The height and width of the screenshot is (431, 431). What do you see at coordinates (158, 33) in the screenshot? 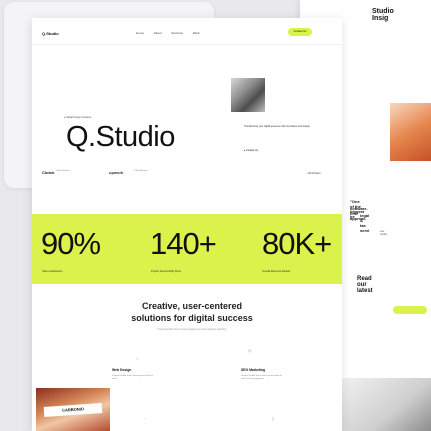
I see `nav-link-about: About` at bounding box center [158, 33].